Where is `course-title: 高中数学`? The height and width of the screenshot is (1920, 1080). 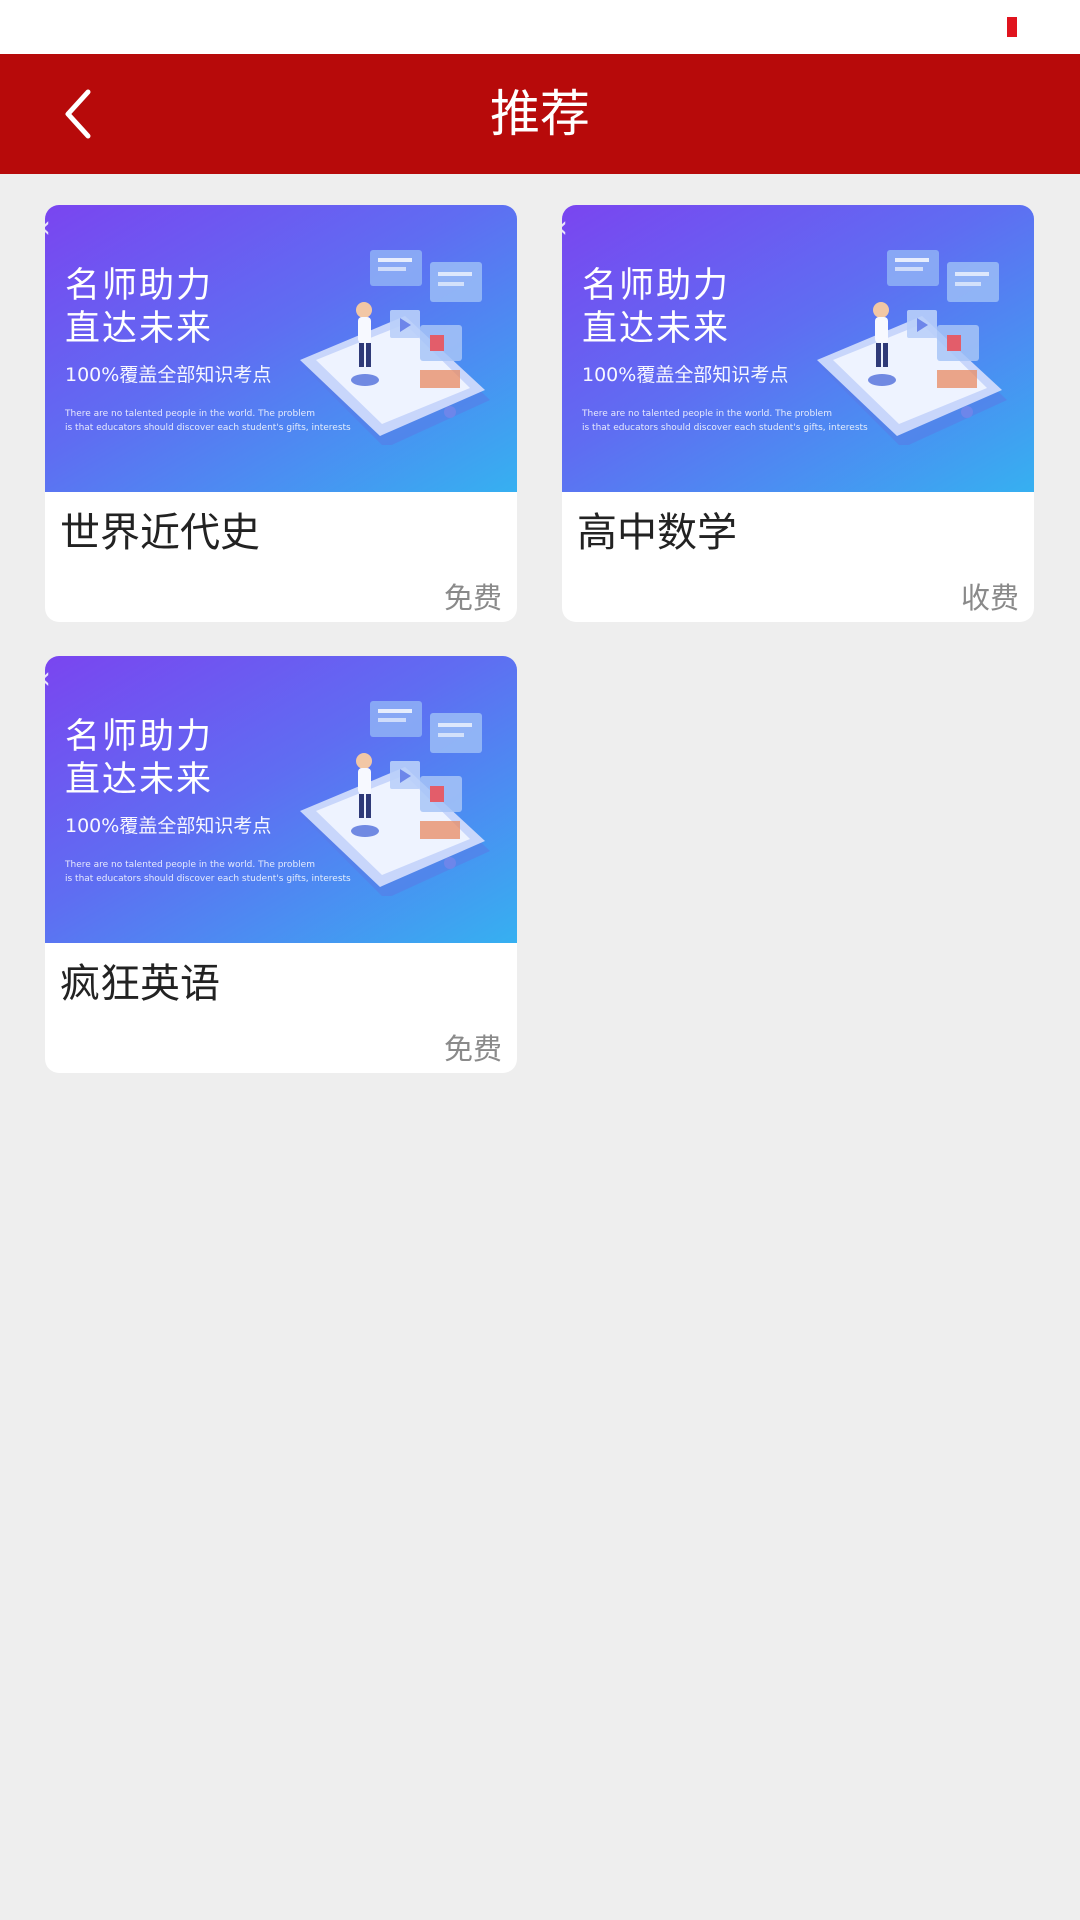 course-title: 高中数学 is located at coordinates (657, 533).